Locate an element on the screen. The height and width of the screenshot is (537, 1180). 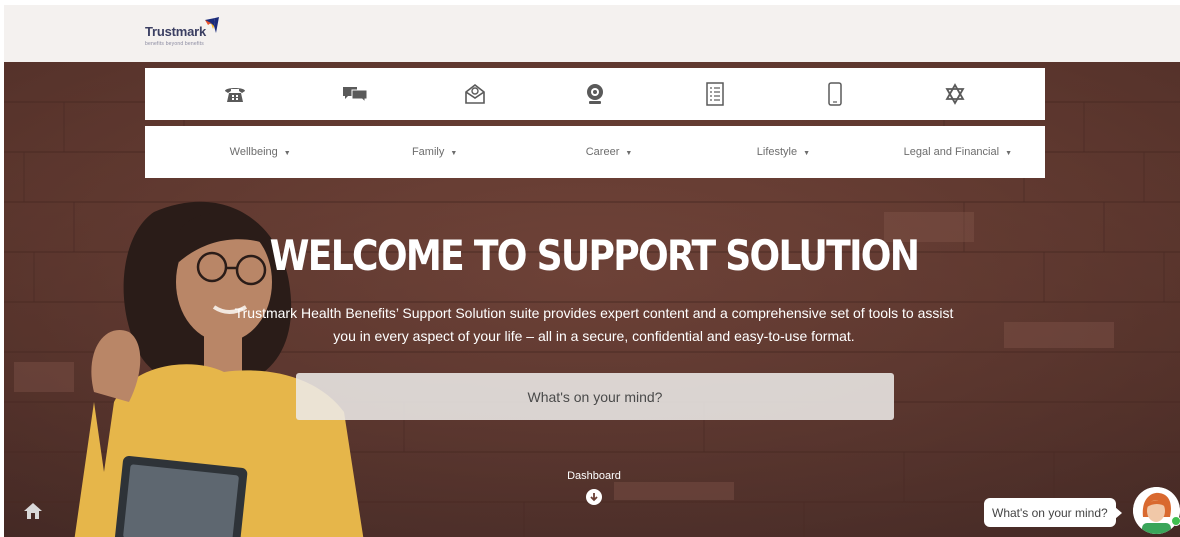
chat-prompt-bubble: What's on your mind? is located at coordinates (1053, 512).